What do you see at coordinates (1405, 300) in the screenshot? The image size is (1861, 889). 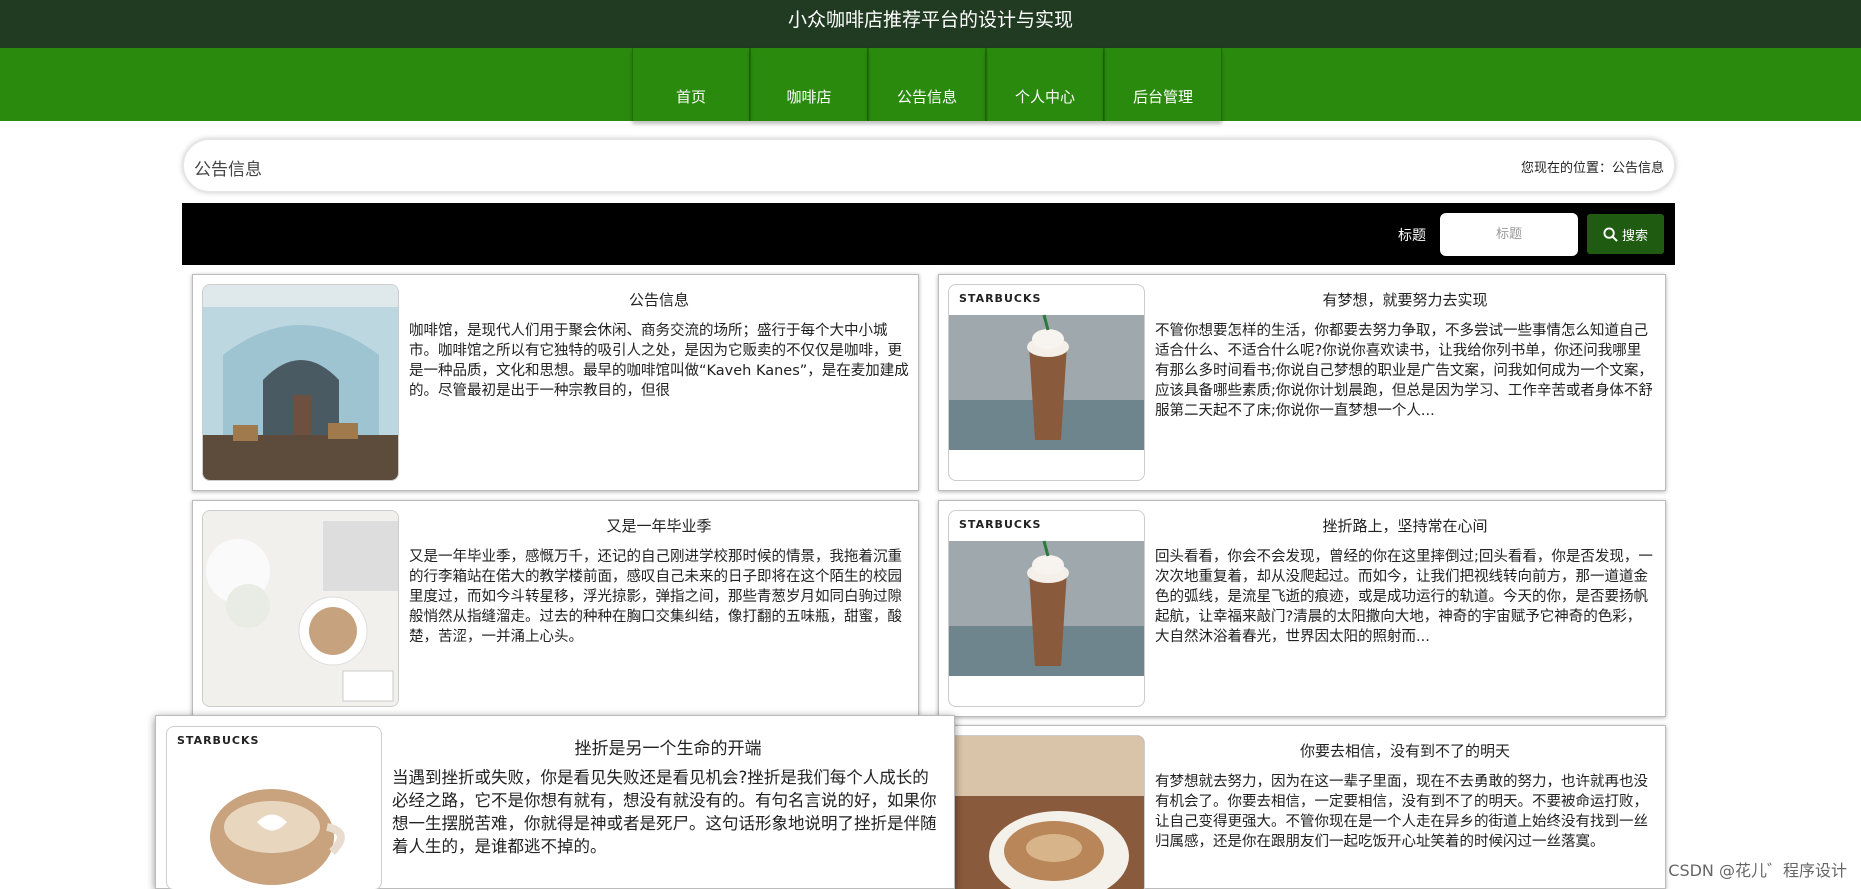 I see `card-title: 有梦想，就要努力去实现` at bounding box center [1405, 300].